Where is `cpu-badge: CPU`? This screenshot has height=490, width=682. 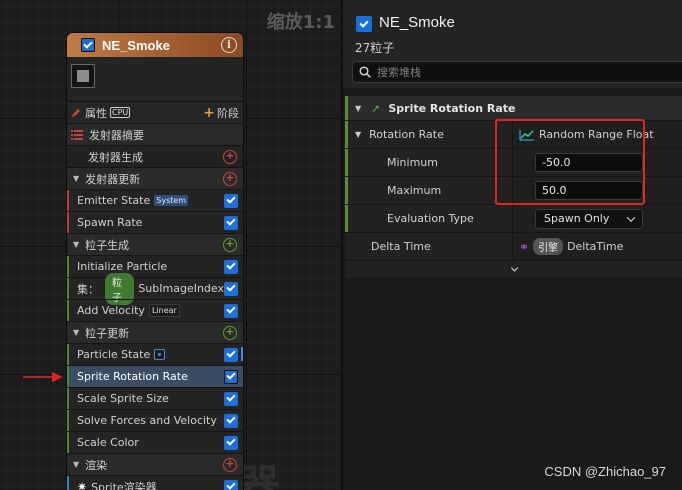
cpu-badge: CPU is located at coordinates (120, 112).